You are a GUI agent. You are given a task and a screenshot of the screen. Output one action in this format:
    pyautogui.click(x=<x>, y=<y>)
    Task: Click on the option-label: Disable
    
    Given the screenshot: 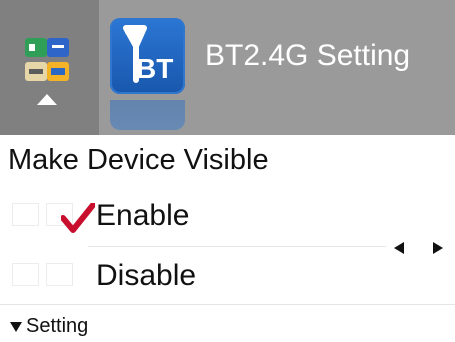 What is the action you would take?
    pyautogui.click(x=146, y=275)
    